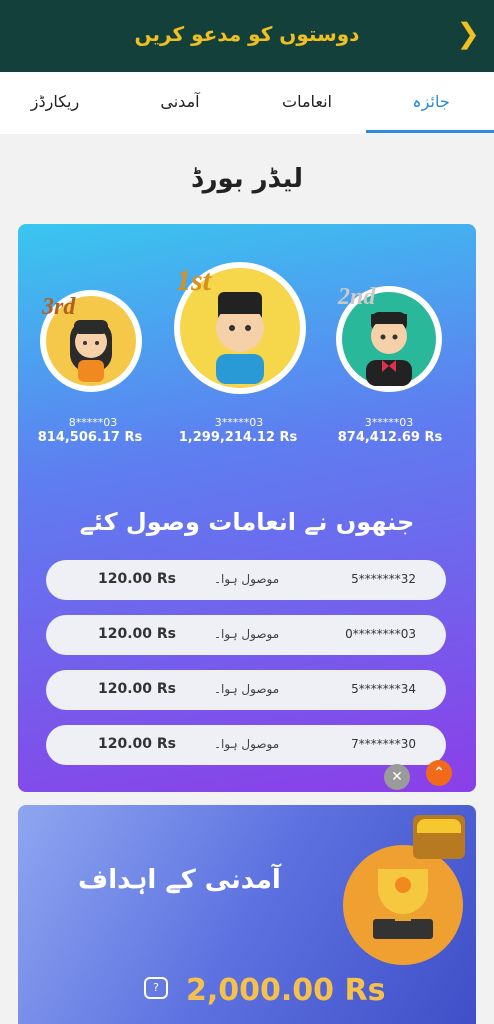 This screenshot has height=1024, width=494. I want to click on top-bar: دوستوں کو مدعو کریں ❯, so click(247, 36).